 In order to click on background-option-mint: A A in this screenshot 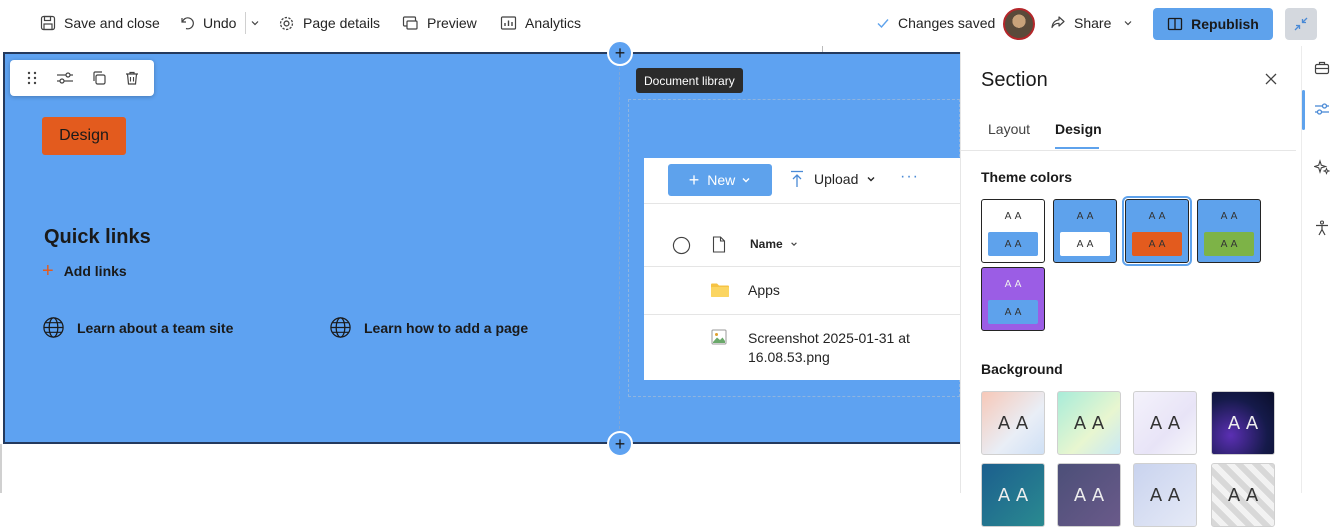, I will do `click(1089, 423)`.